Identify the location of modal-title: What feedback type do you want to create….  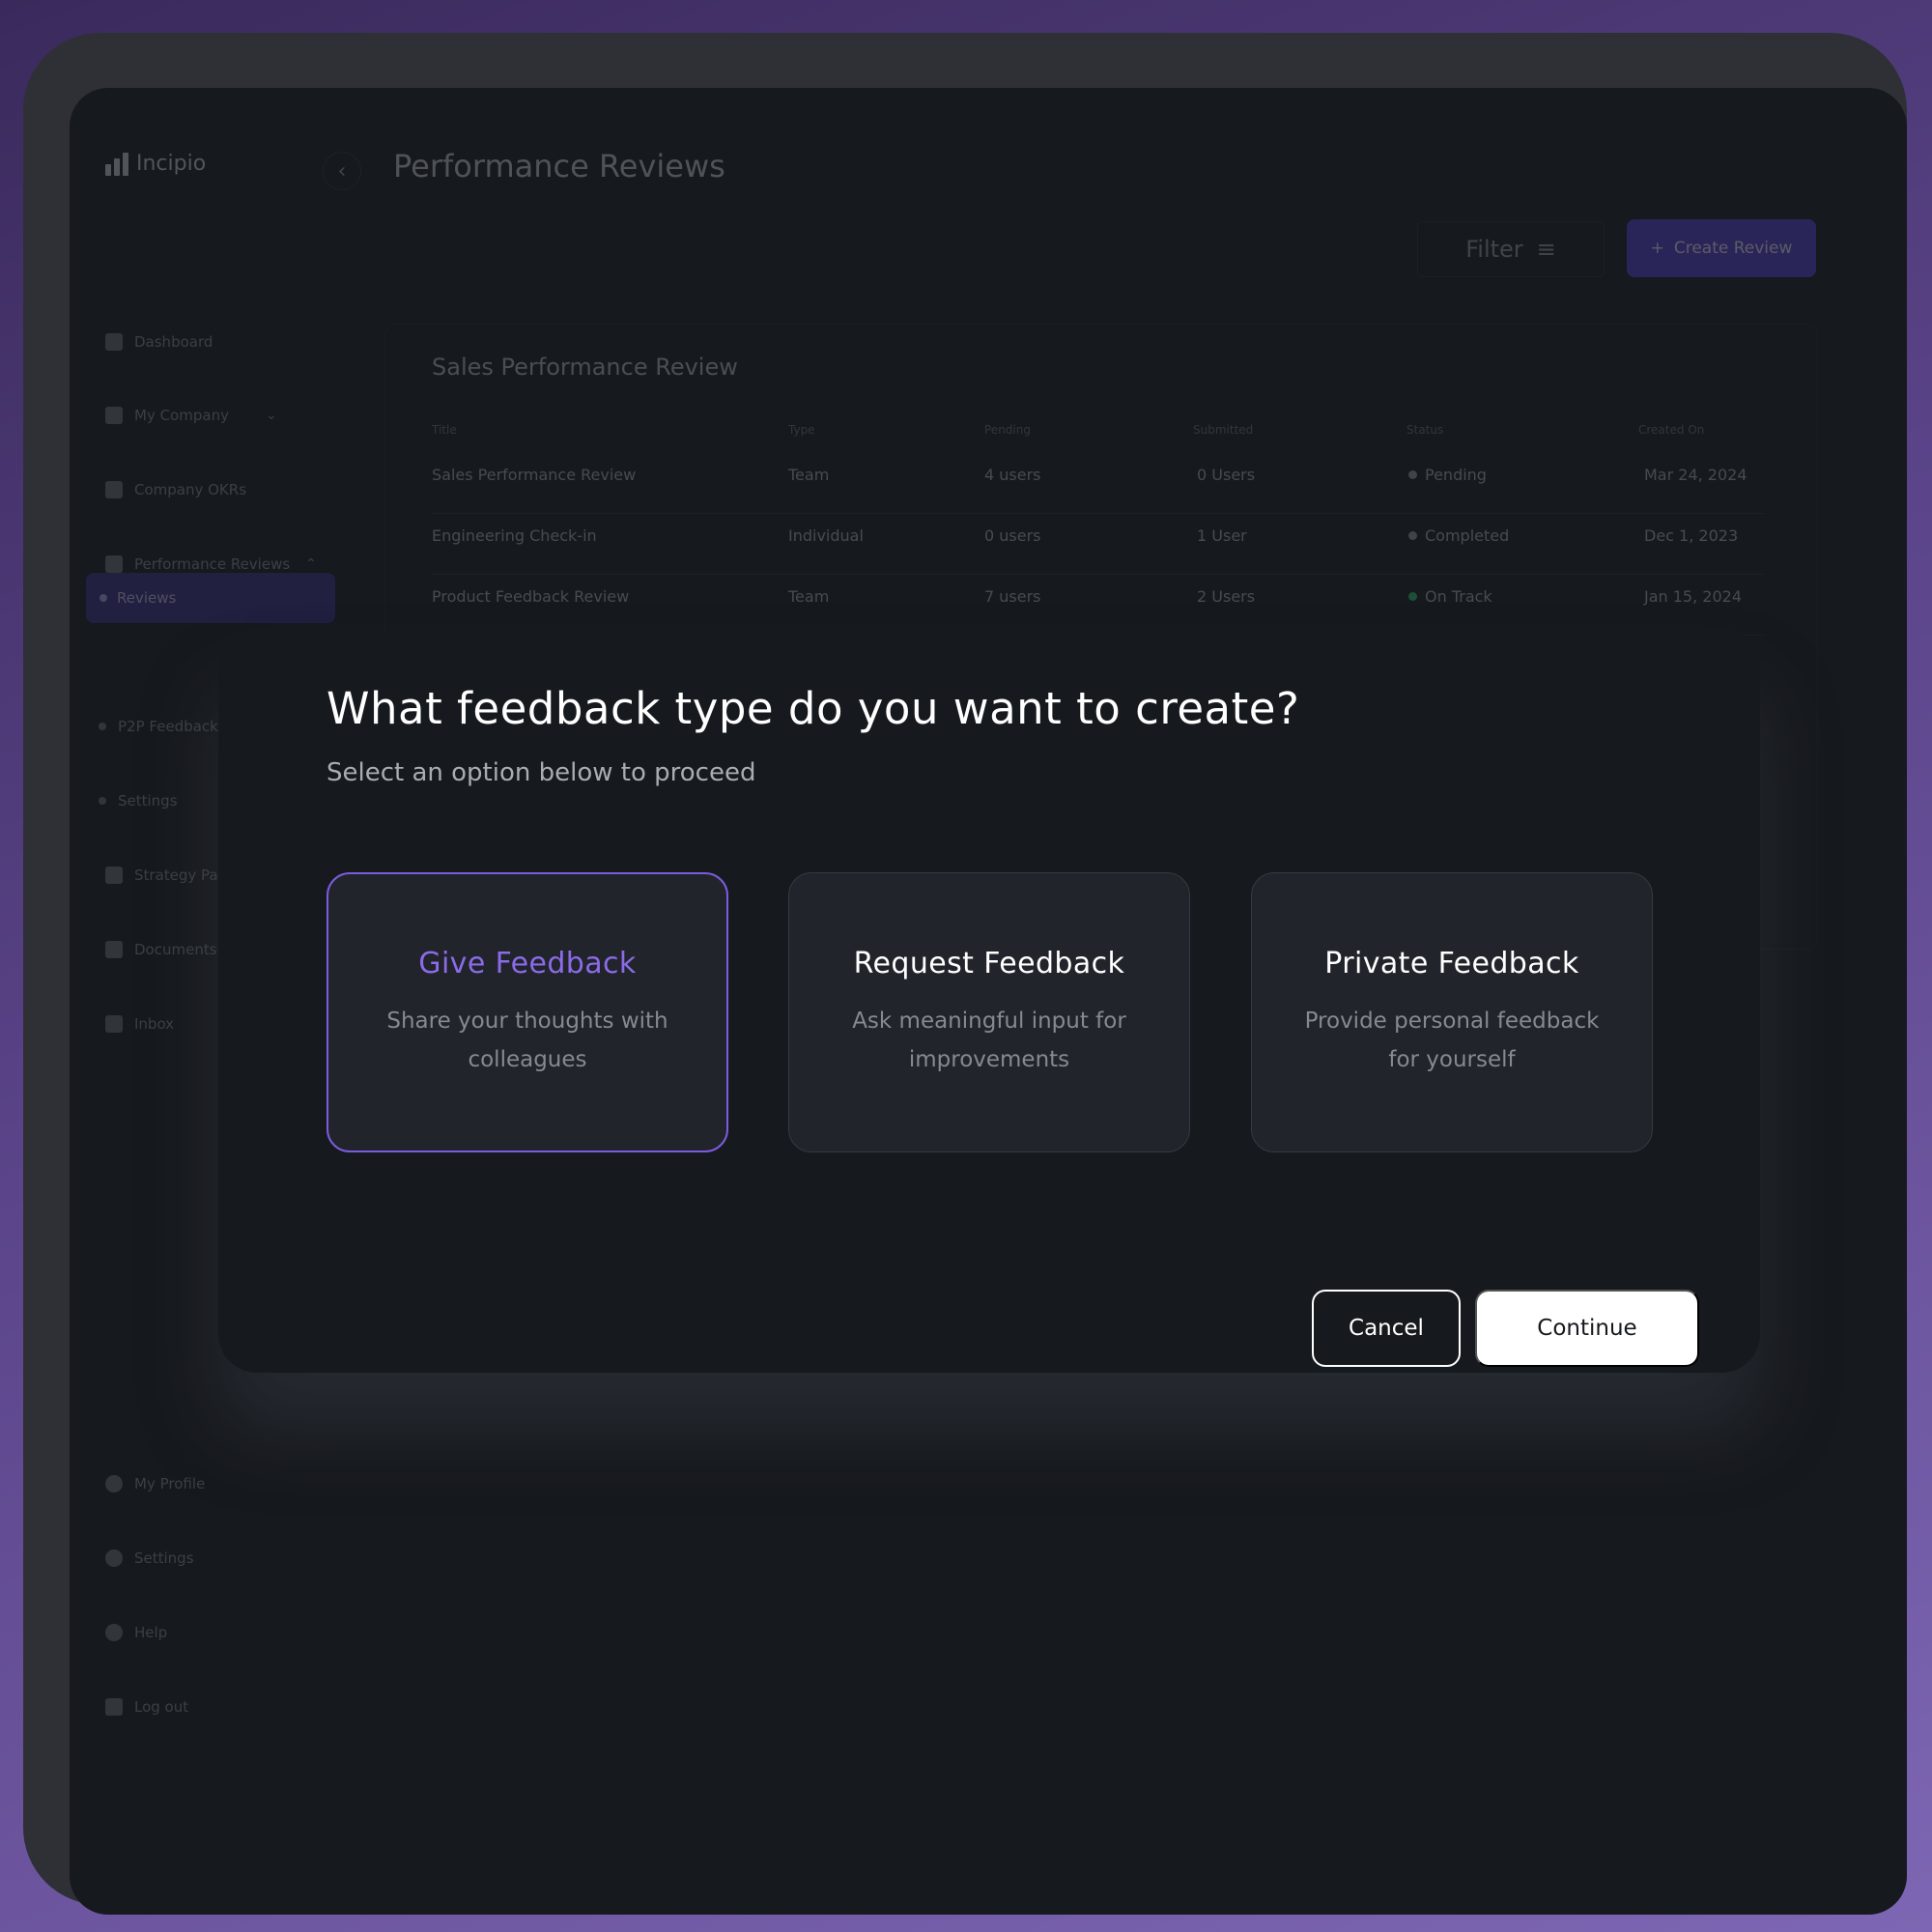
(813, 708).